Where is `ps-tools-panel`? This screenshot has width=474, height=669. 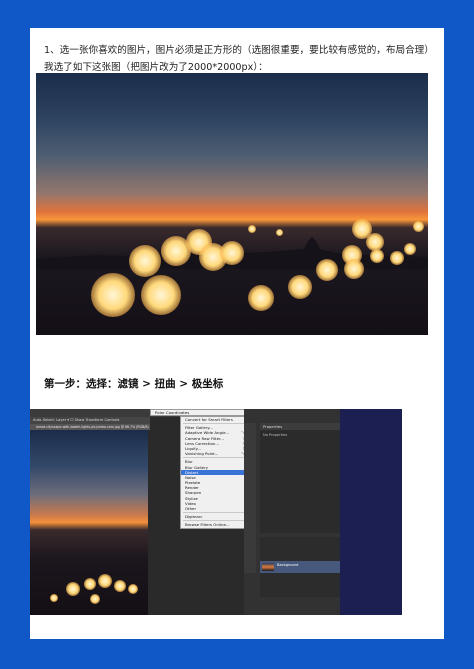
ps-tools-panel is located at coordinates (250, 498).